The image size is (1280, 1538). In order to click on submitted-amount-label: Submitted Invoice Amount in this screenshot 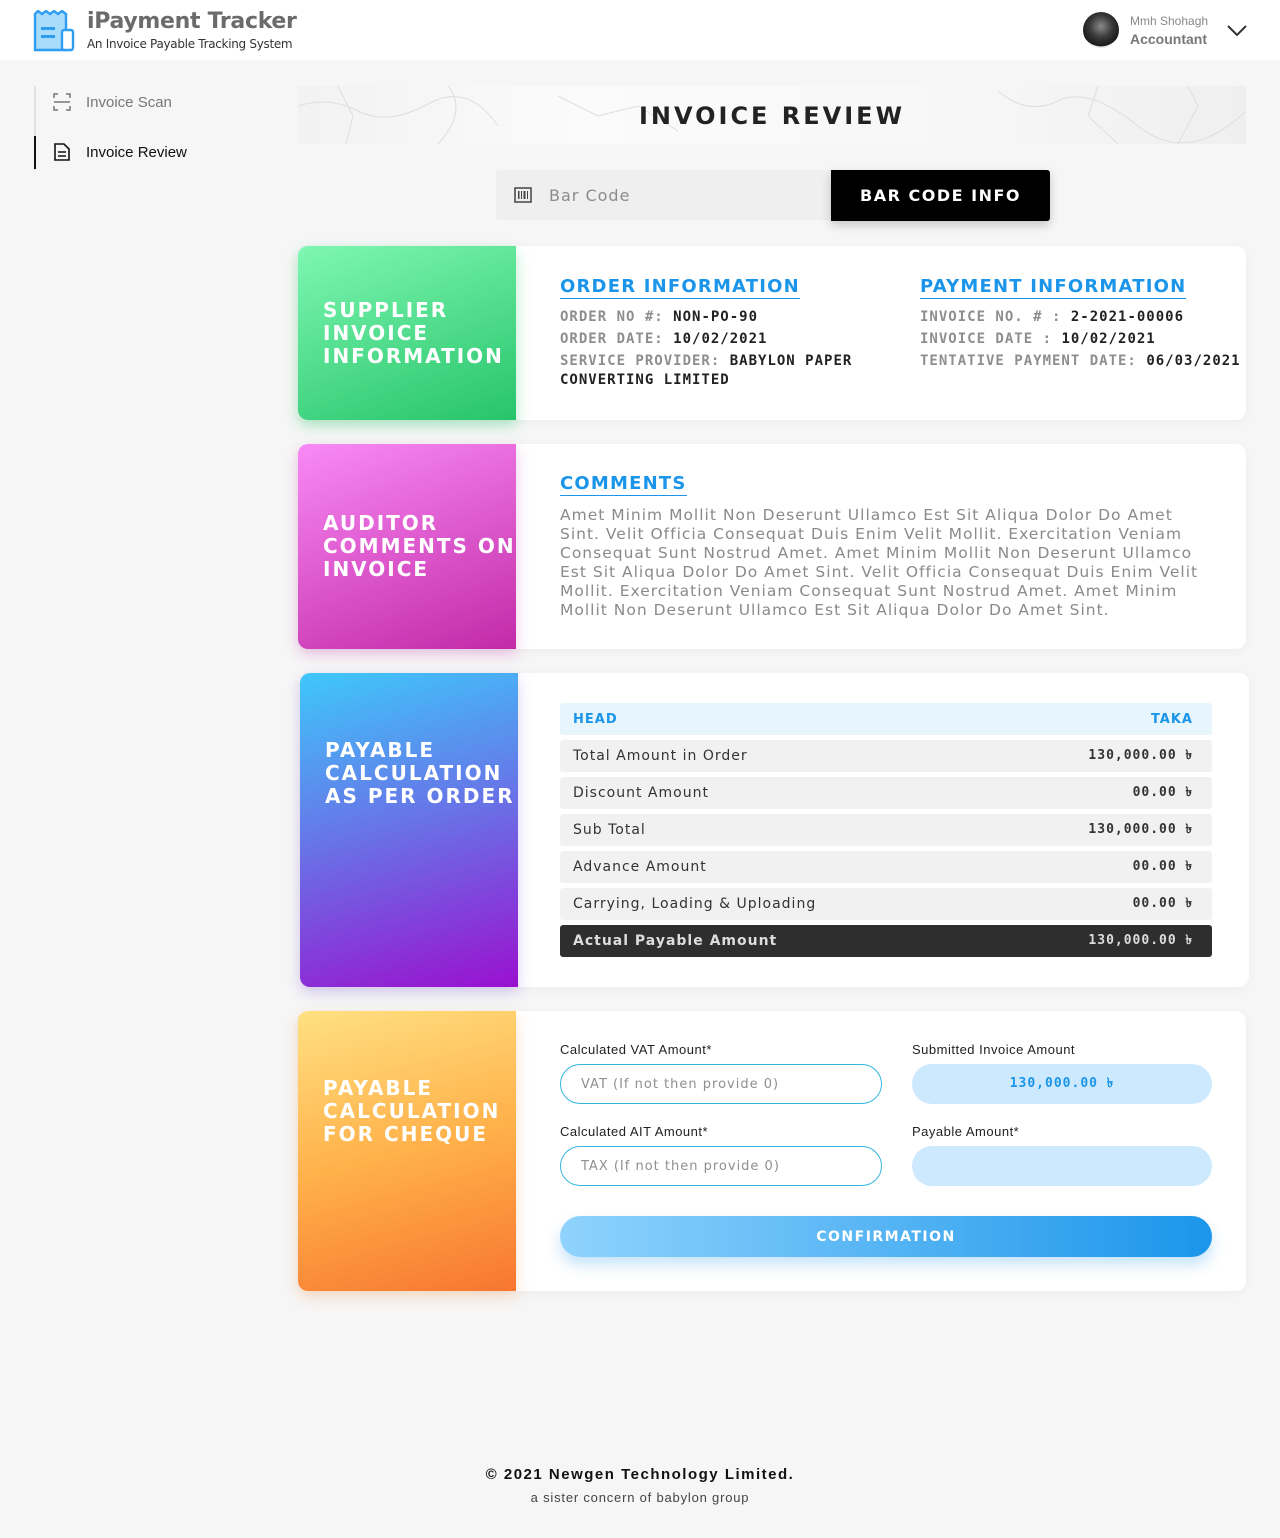, I will do `click(994, 1049)`.